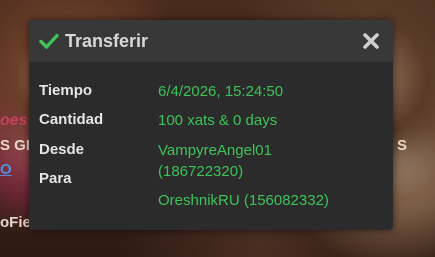 The width and height of the screenshot is (435, 257). Describe the element at coordinates (211, 41) in the screenshot. I see `dialog-header: Transferir` at that location.